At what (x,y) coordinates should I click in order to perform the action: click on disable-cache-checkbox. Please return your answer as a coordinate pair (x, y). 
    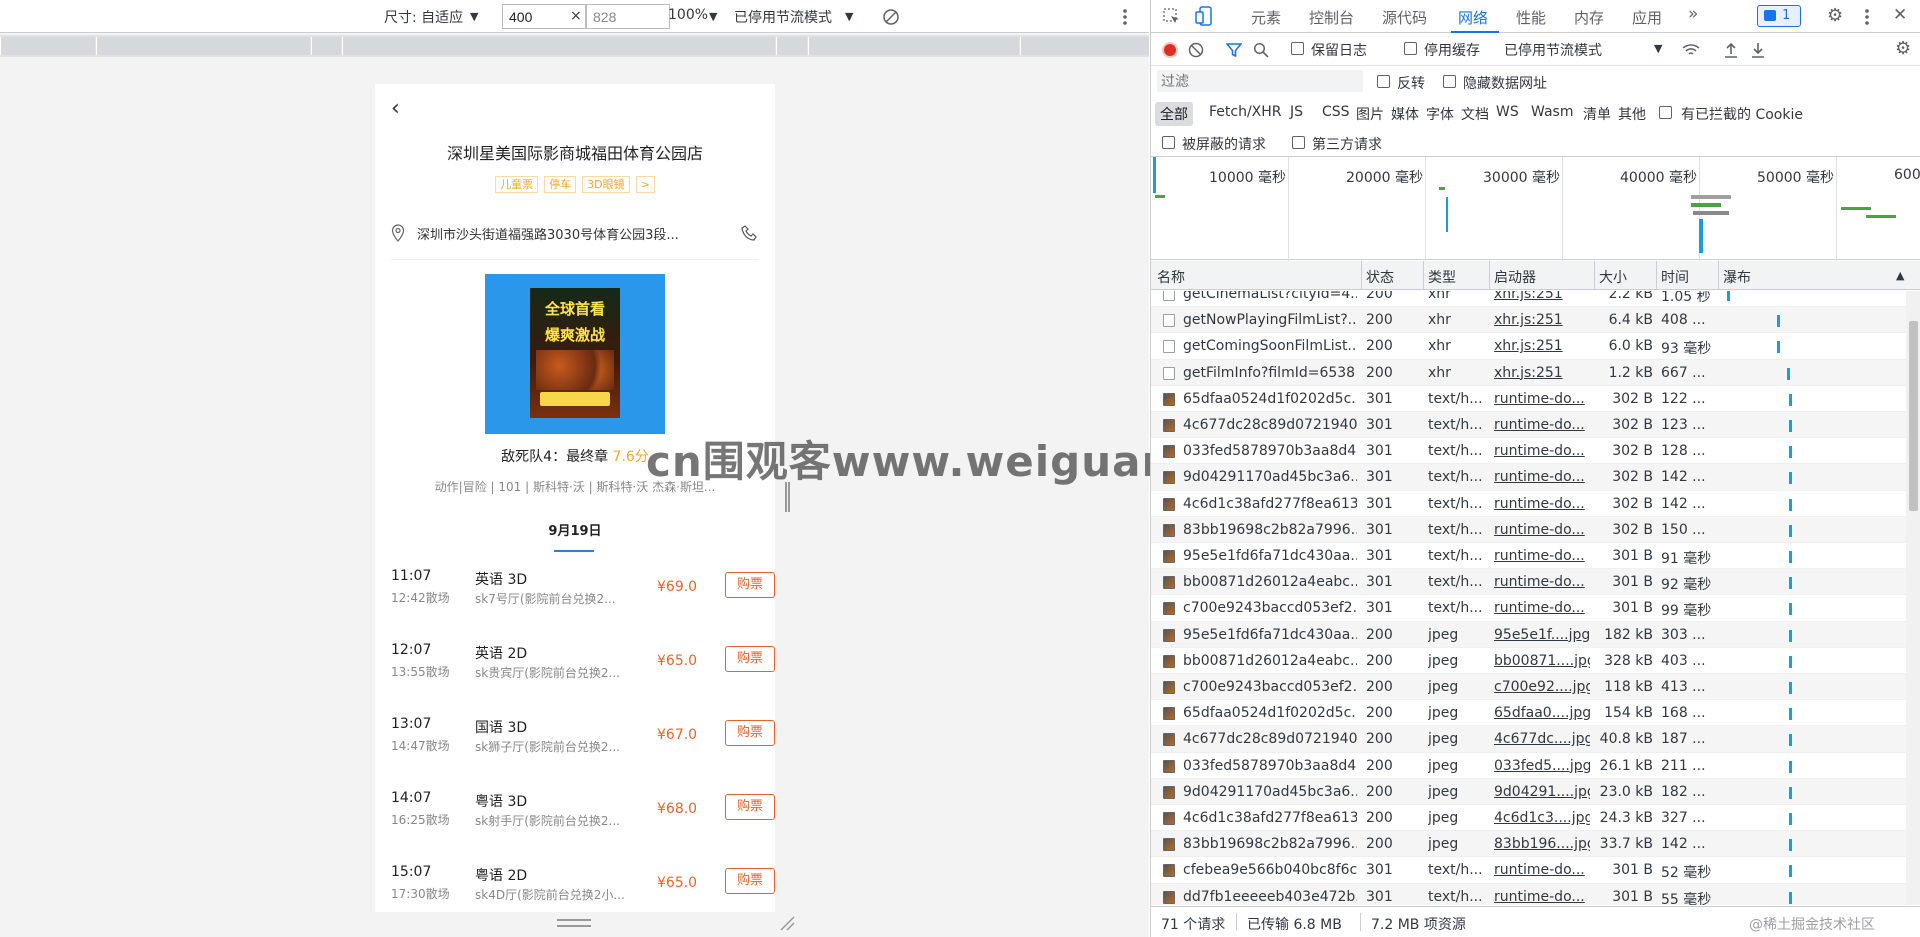
    Looking at the image, I should click on (1410, 48).